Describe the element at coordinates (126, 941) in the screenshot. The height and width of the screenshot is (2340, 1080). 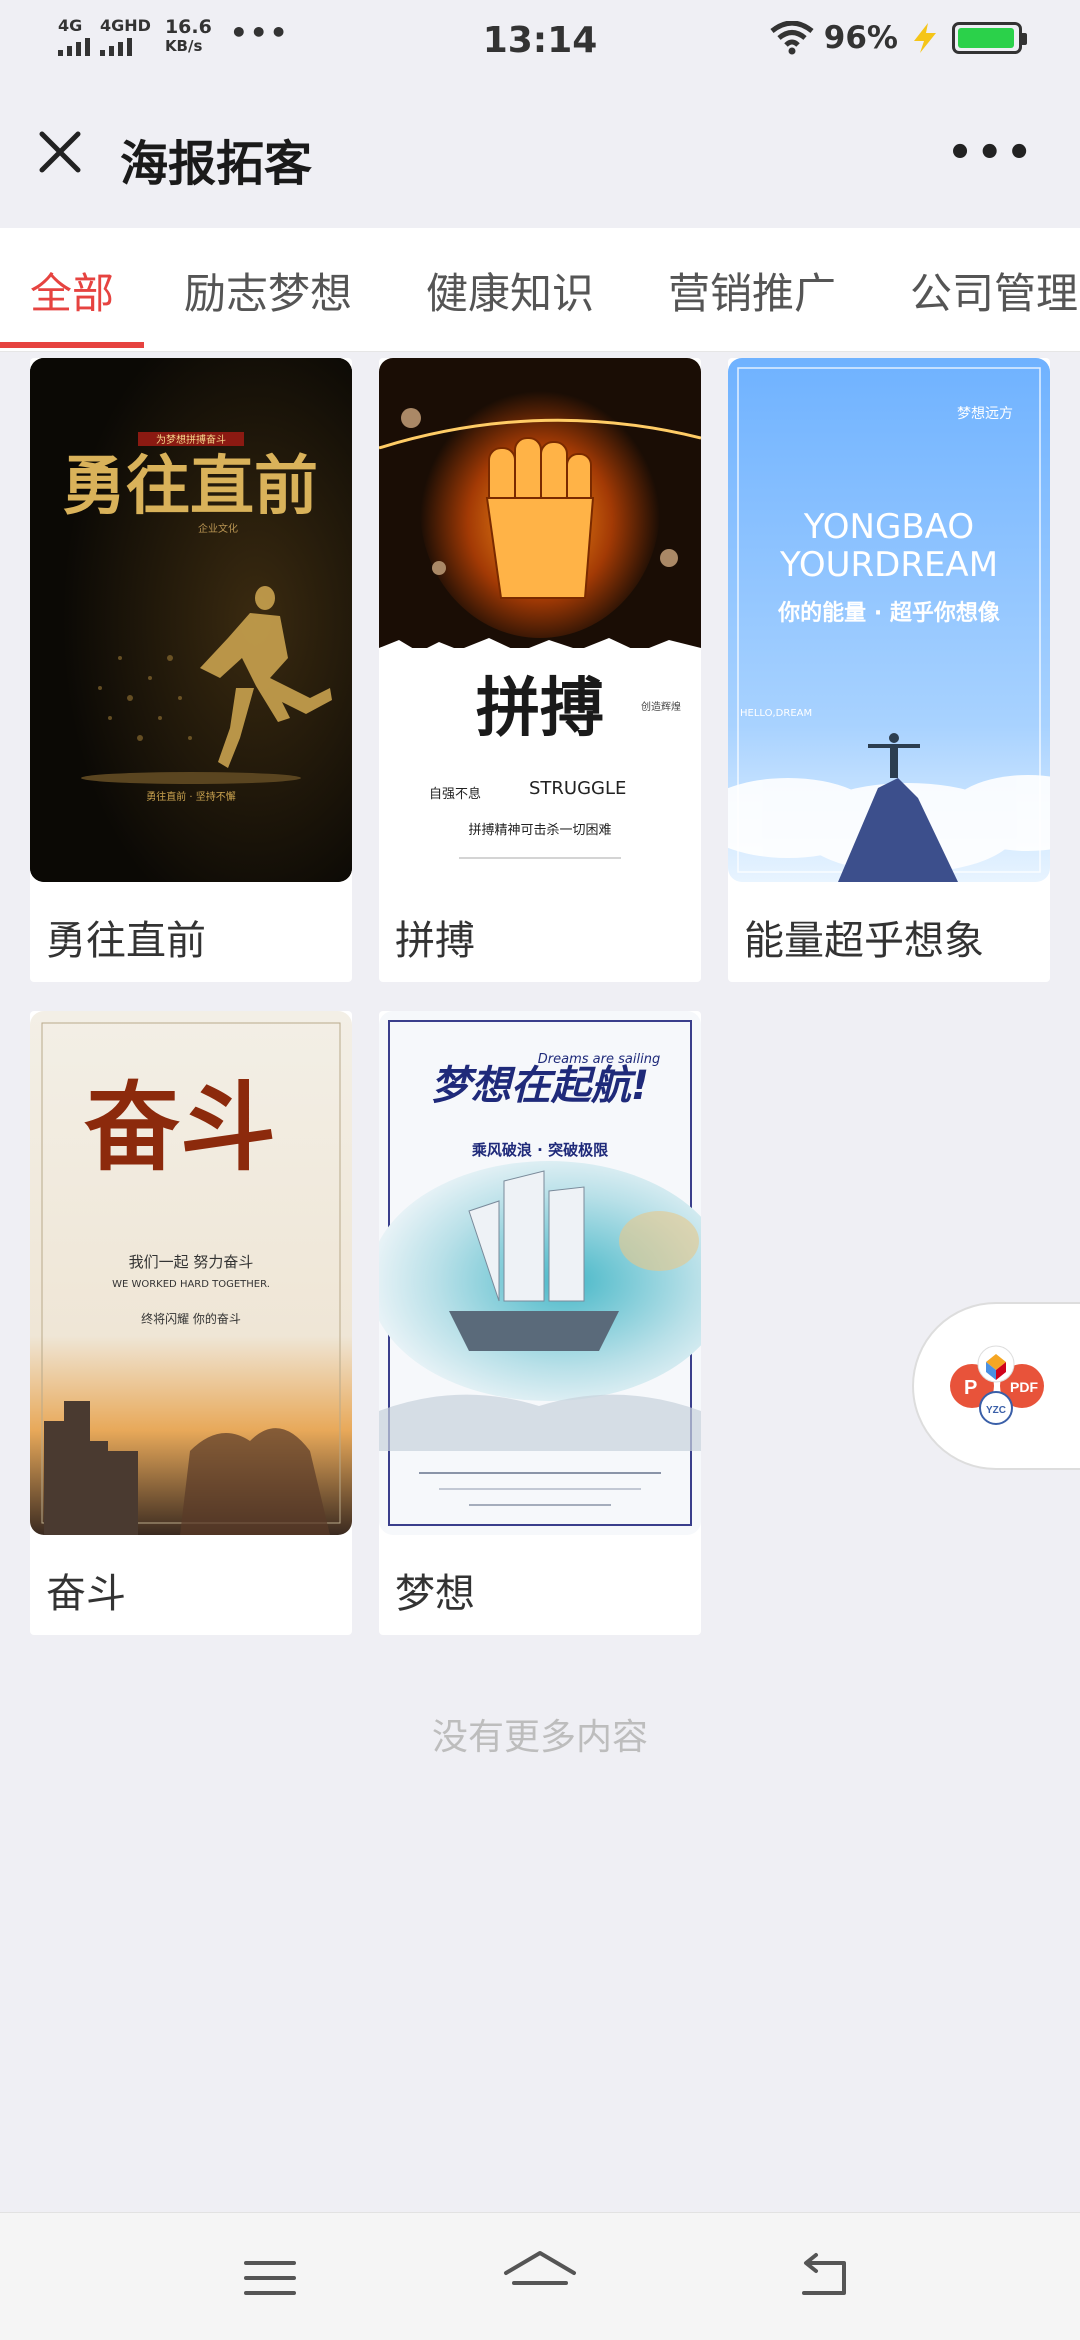
I see `poster-caption-1: 勇往直前` at that location.